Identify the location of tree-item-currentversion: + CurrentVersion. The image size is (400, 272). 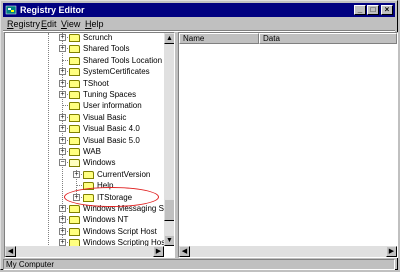
(84, 174).